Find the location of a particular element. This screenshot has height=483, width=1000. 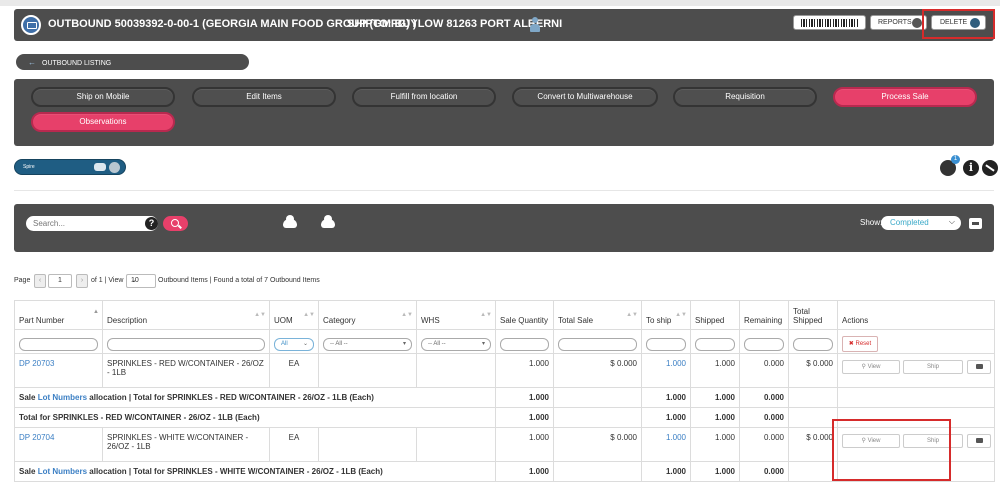

category-filter: -- All -- ▾ is located at coordinates (367, 344).